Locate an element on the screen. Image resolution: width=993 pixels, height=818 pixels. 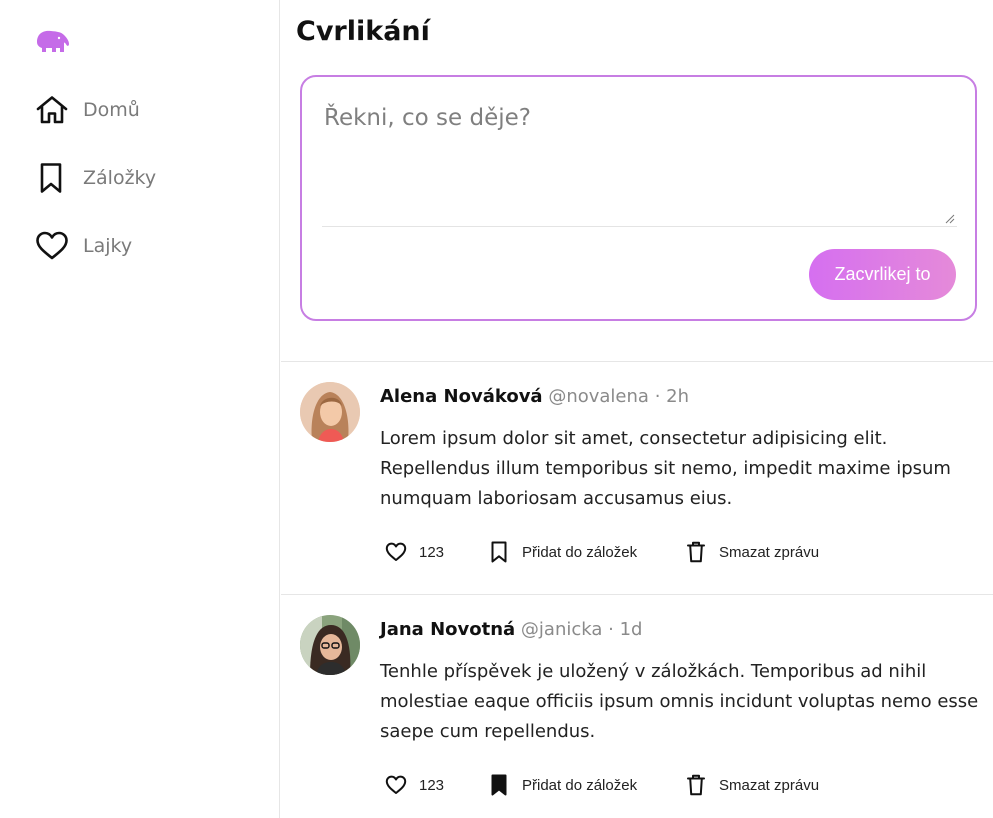
sidebar-item-label: Domů is located at coordinates (111, 110).